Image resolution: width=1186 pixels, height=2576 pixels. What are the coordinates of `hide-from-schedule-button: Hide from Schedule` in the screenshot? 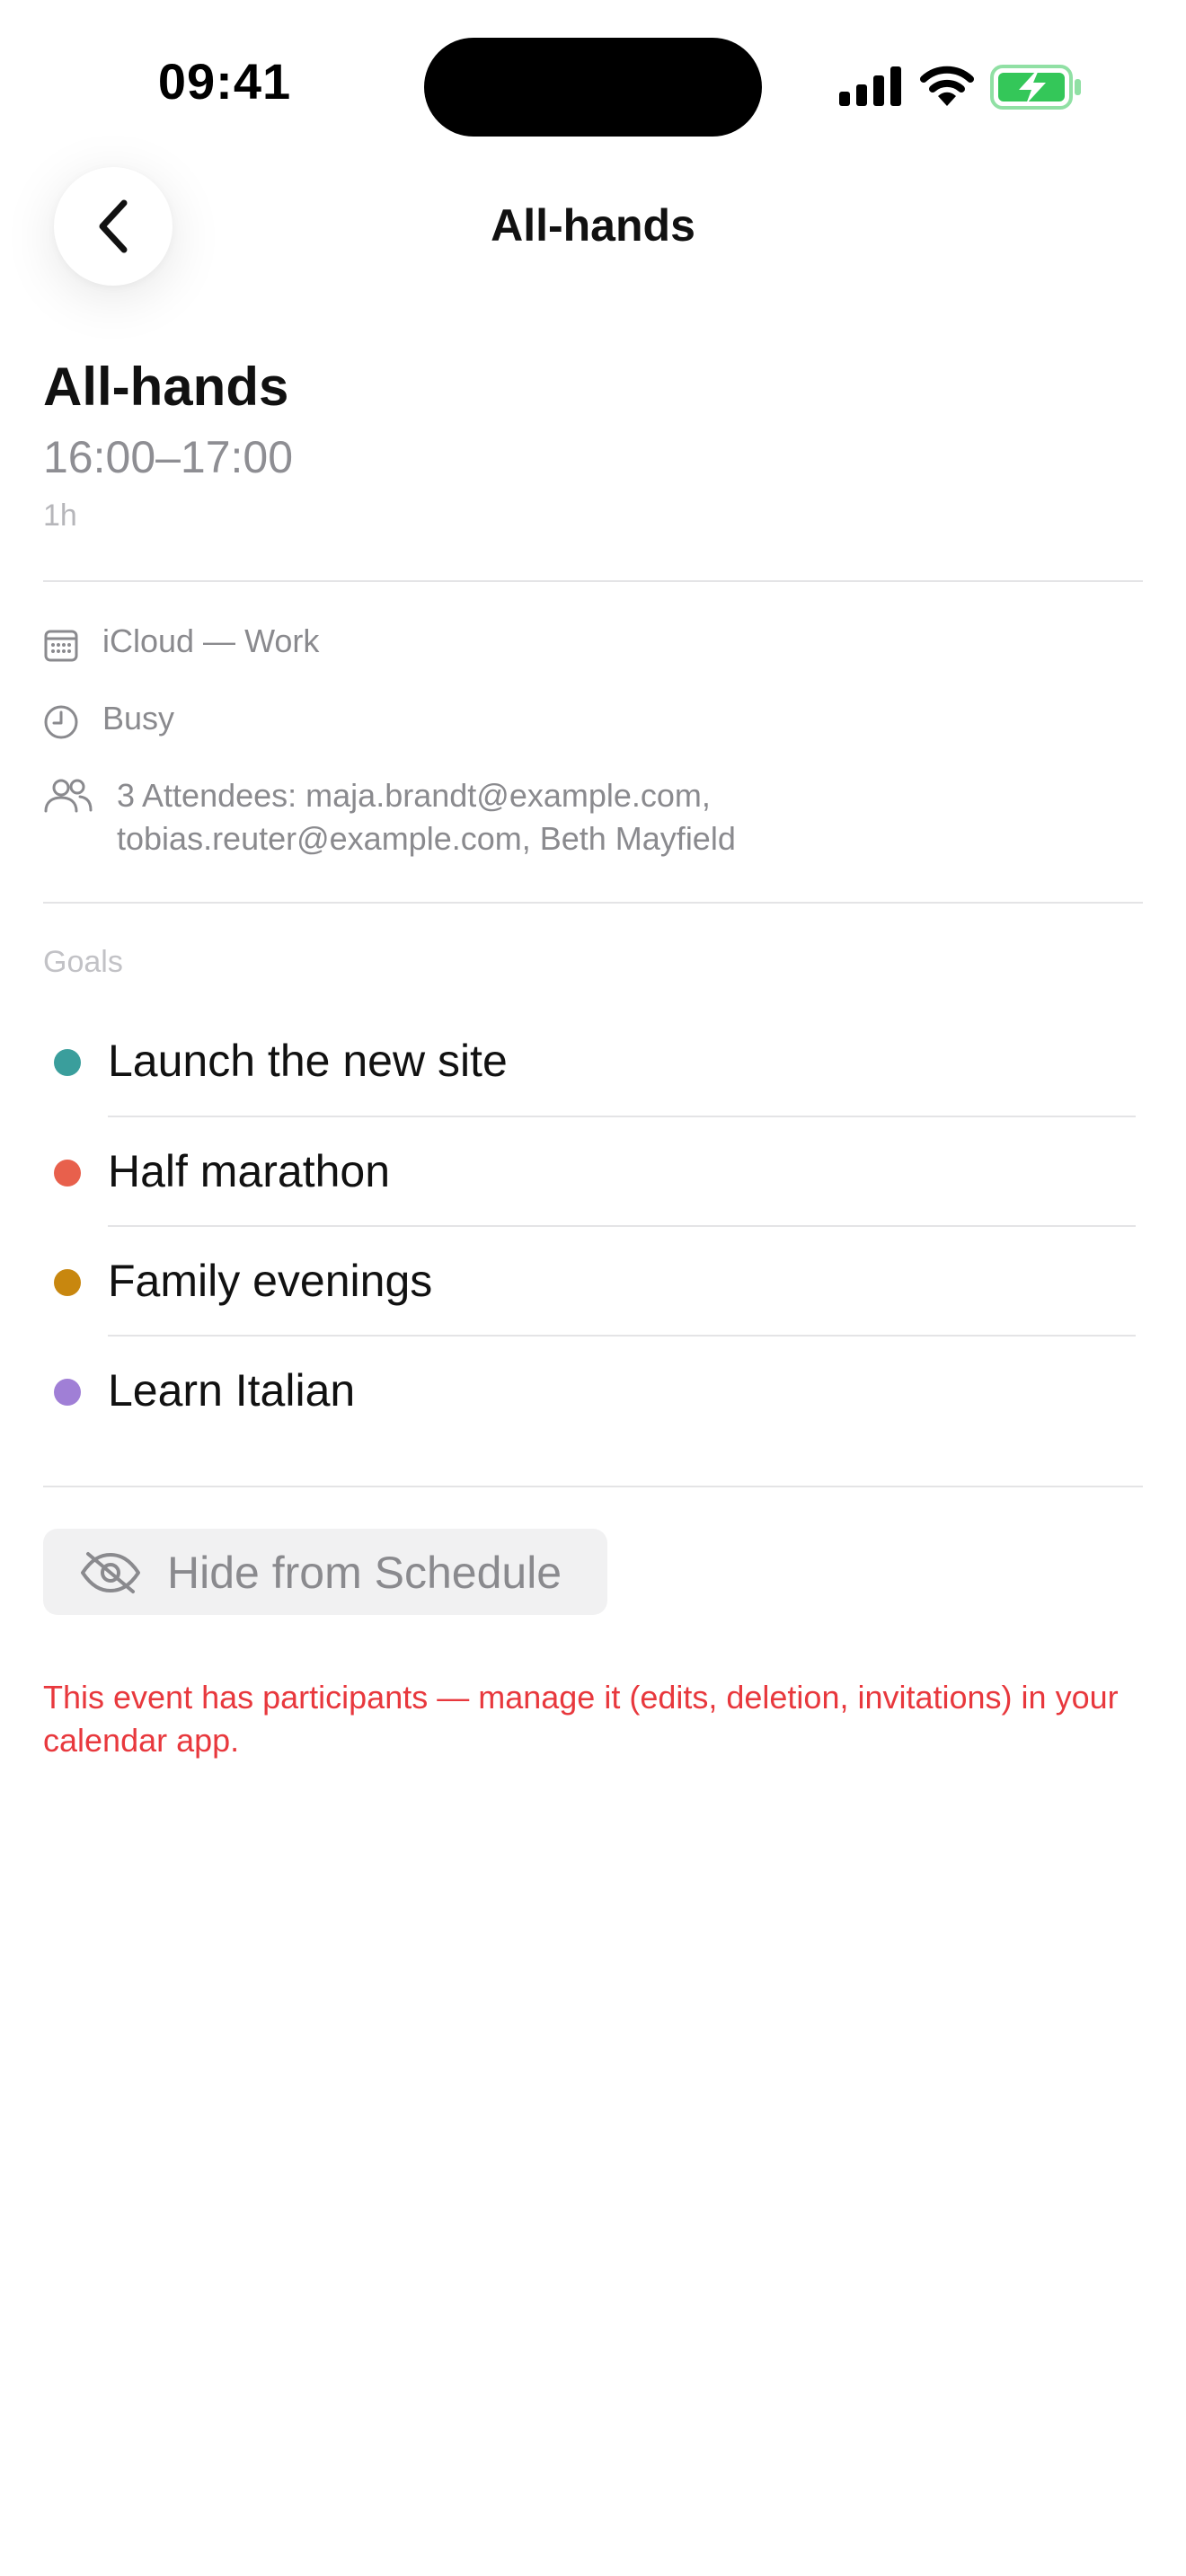 It's located at (325, 1572).